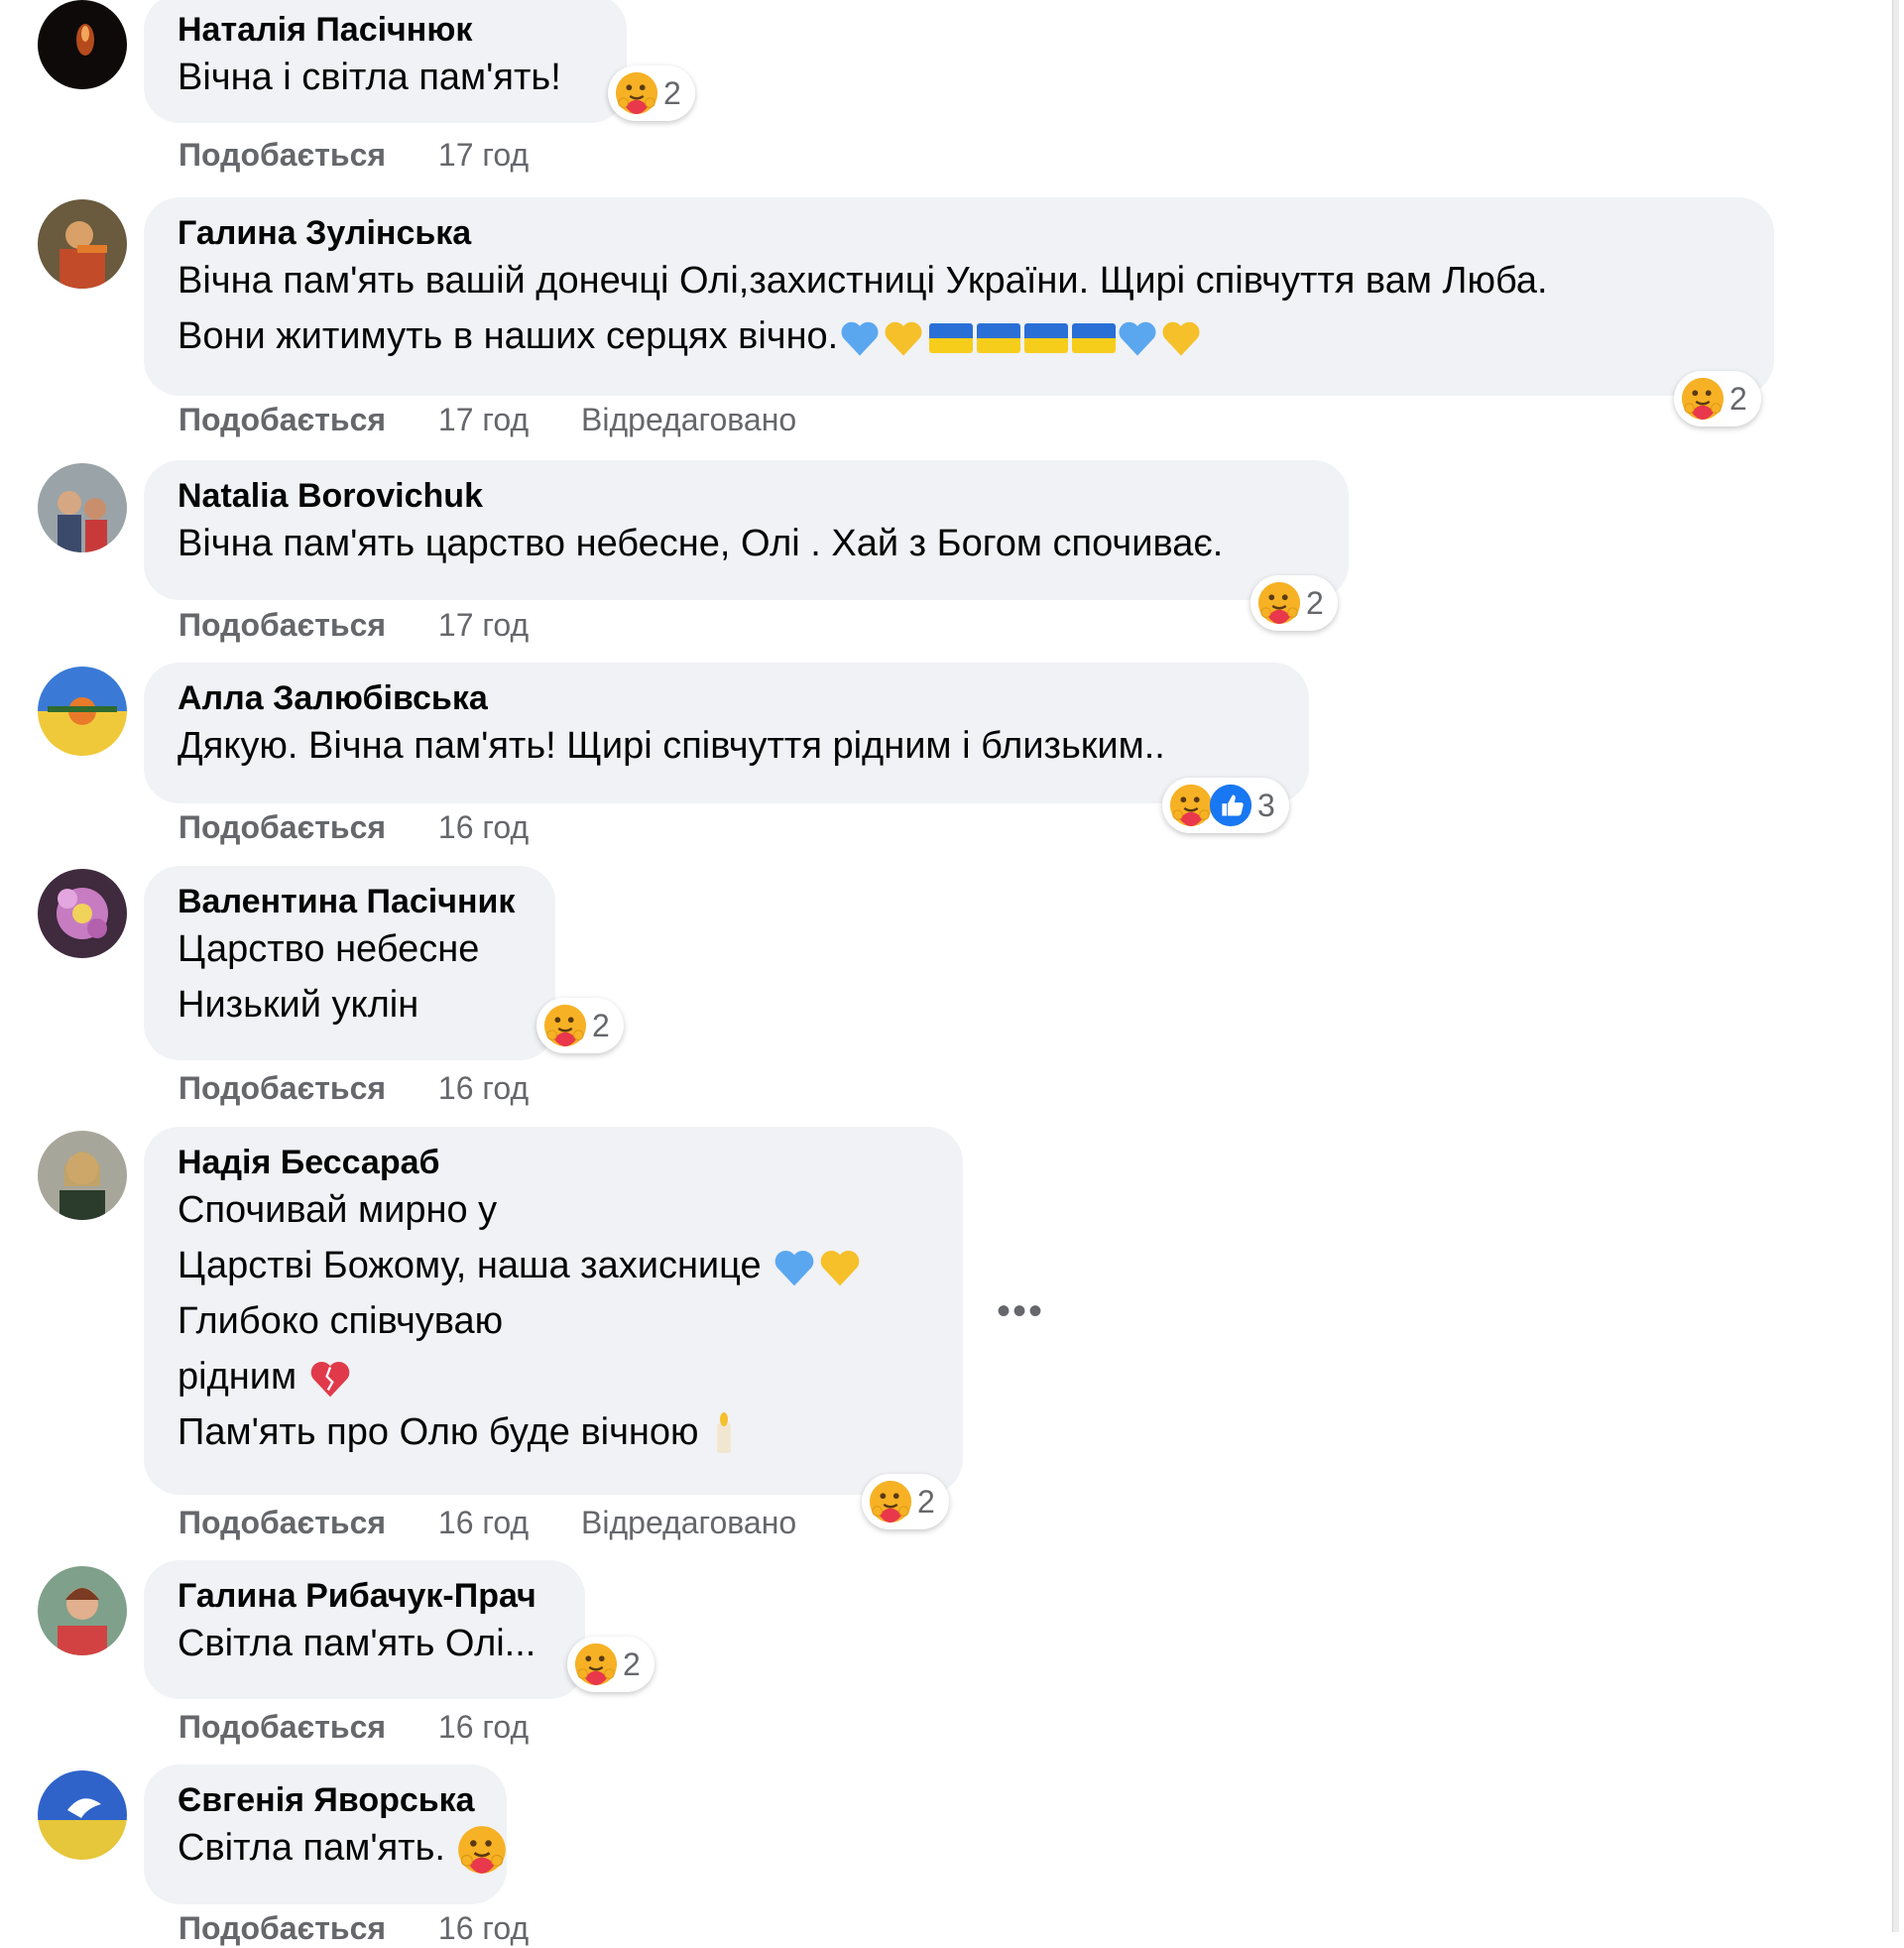  Describe the element at coordinates (338, 1210) in the screenshot. I see `comment-text: Спочивай мирно у` at that location.